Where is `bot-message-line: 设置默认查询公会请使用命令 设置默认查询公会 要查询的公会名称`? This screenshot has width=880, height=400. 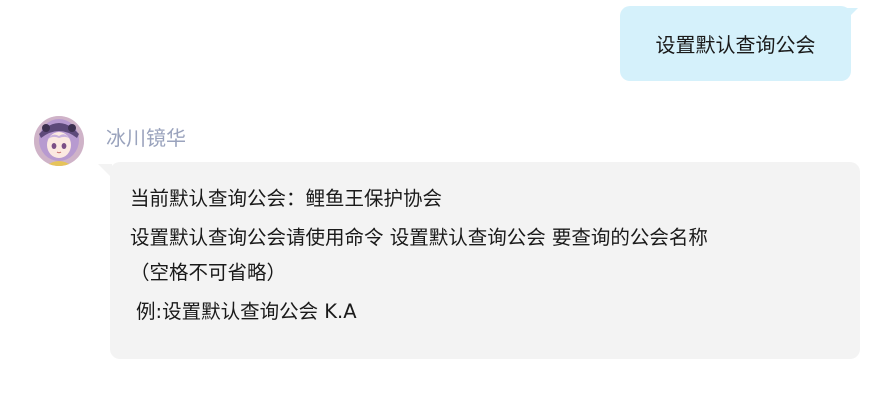
bot-message-line: 设置默认查询公会请使用命令 设置默认查询公会 要查询的公会名称 is located at coordinates (419, 237).